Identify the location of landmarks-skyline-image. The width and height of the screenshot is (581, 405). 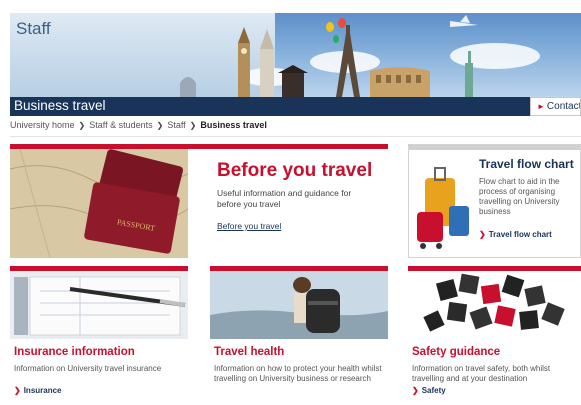
(329, 56).